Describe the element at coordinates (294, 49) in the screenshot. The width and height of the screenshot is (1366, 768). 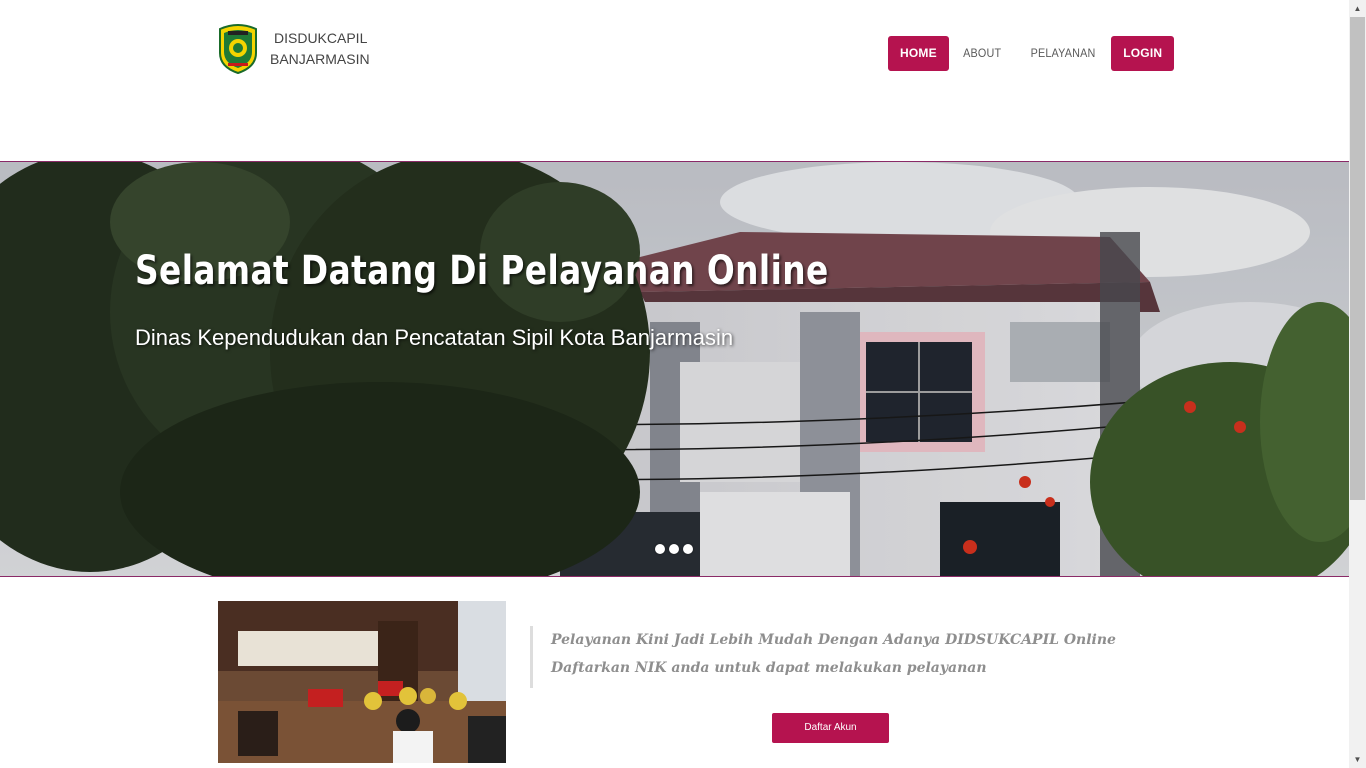
I see `brand: DISDUKCAPIL BANJARMASIN` at that location.